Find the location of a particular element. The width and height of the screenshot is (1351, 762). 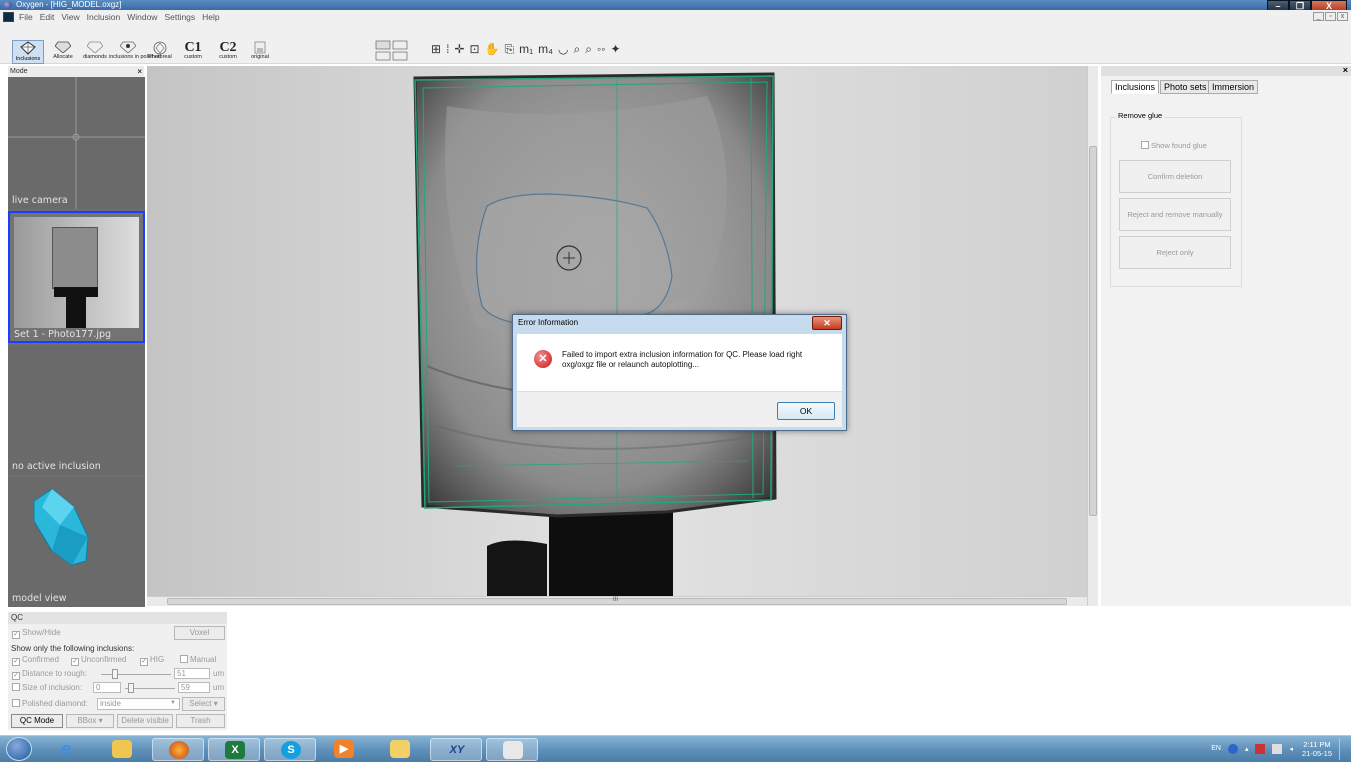

media-player-icon: ▶ is located at coordinates (344, 749).